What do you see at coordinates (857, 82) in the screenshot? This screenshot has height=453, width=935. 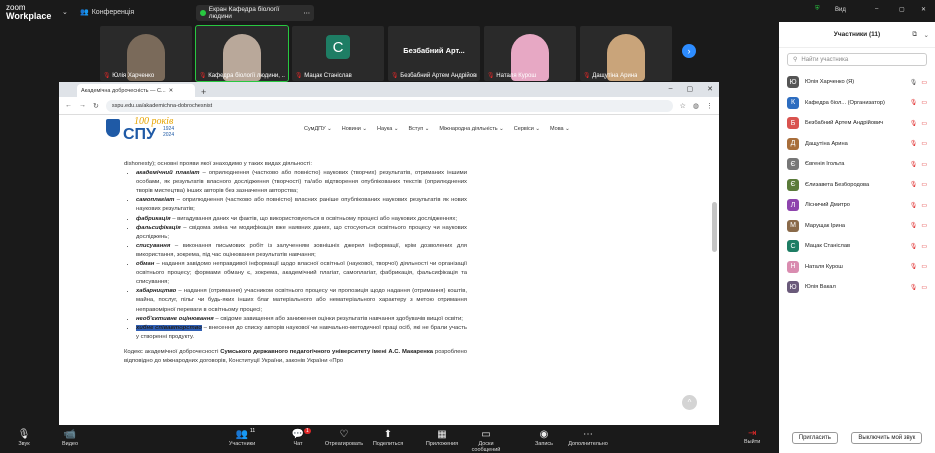 I see `participant-row: Ю Юлія Харченко (Я) 🎙 ▭` at bounding box center [857, 82].